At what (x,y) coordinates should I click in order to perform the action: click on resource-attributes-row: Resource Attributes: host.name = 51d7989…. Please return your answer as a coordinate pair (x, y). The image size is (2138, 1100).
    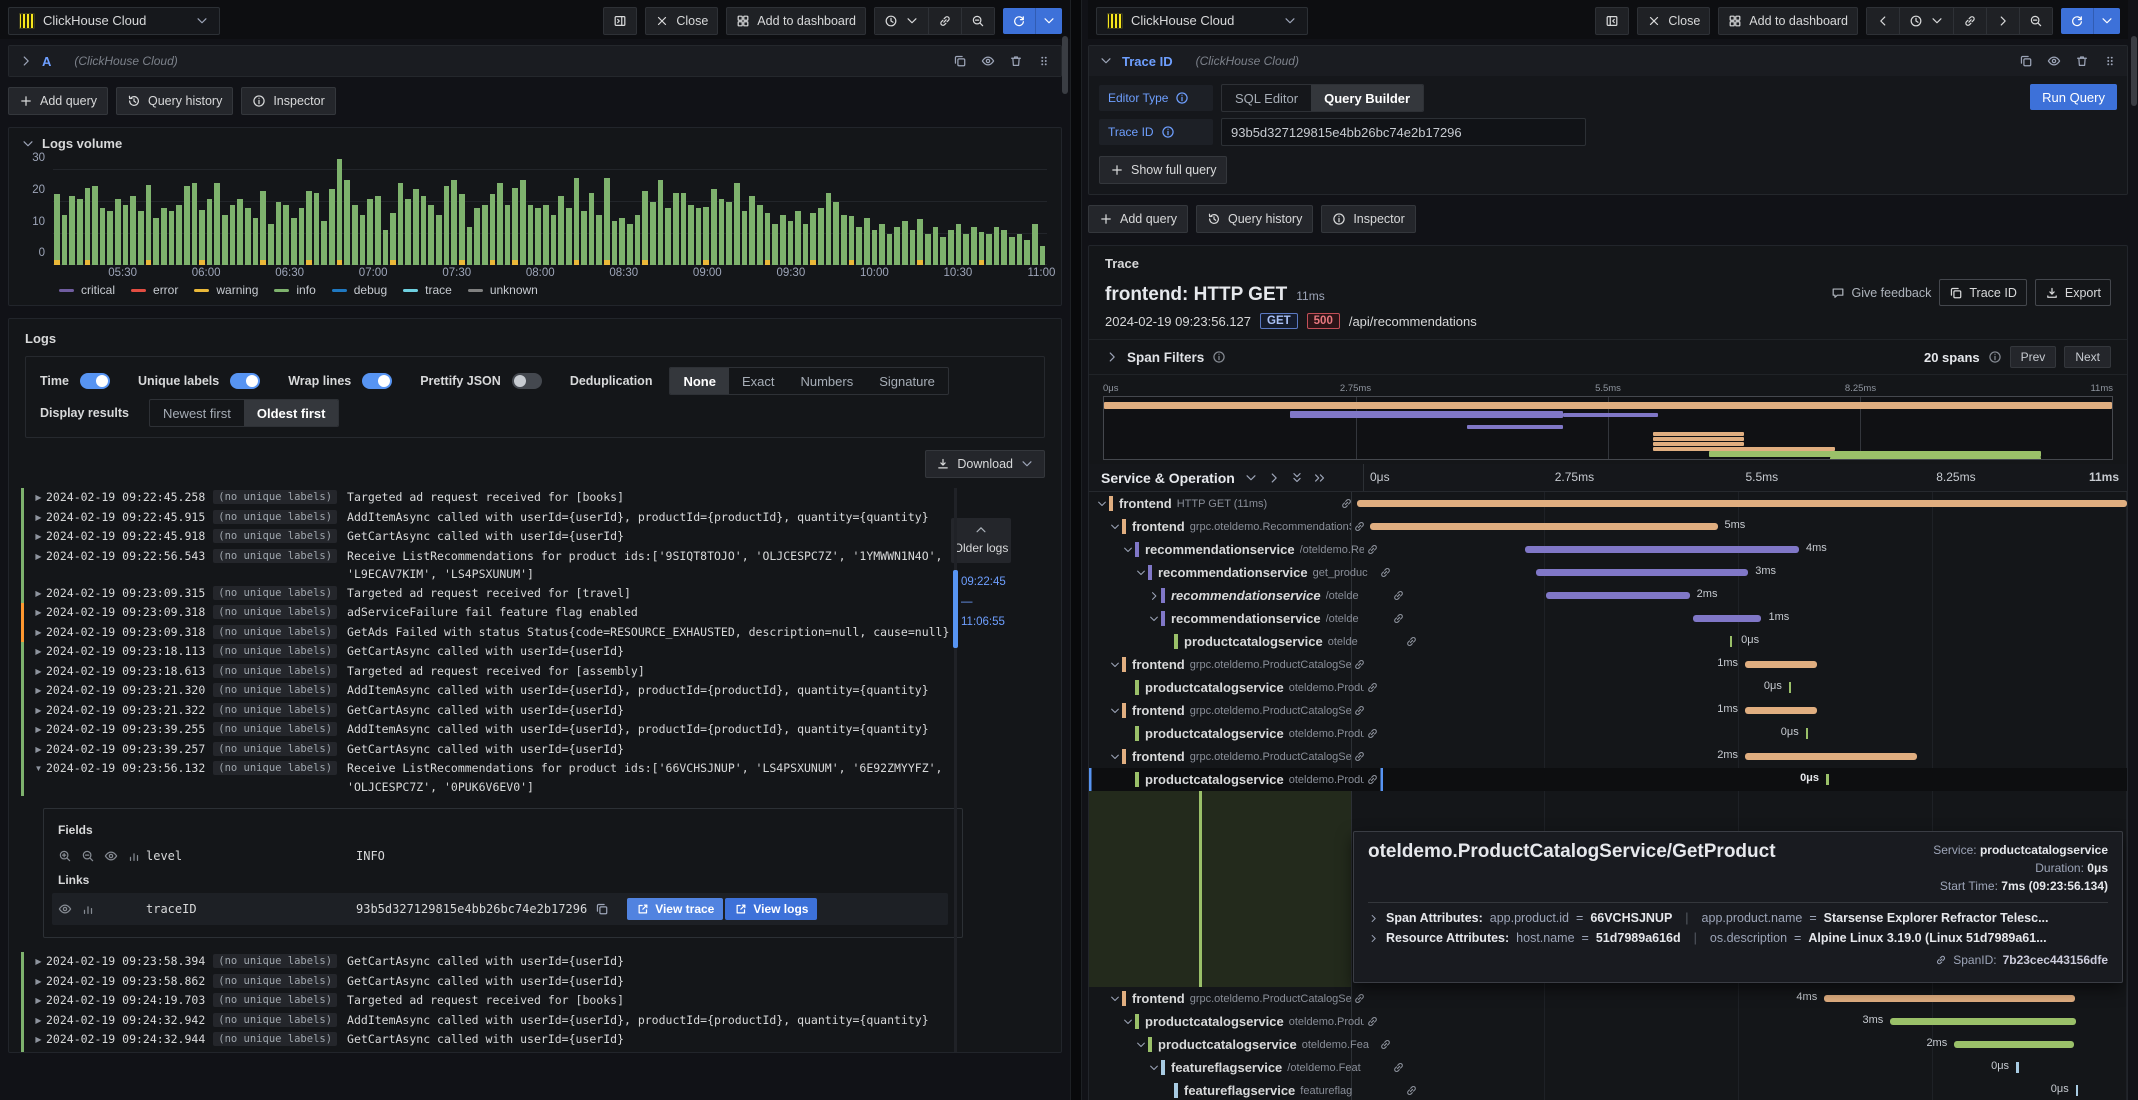
    Looking at the image, I should click on (1738, 938).